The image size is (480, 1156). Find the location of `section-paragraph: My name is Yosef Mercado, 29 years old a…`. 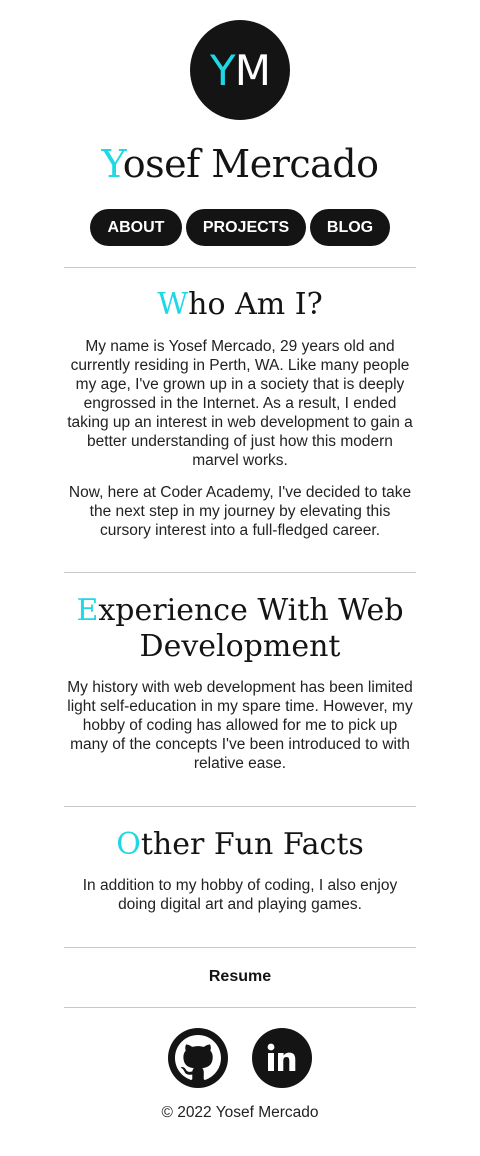

section-paragraph: My name is Yosef Mercado, 29 years old a… is located at coordinates (240, 403).